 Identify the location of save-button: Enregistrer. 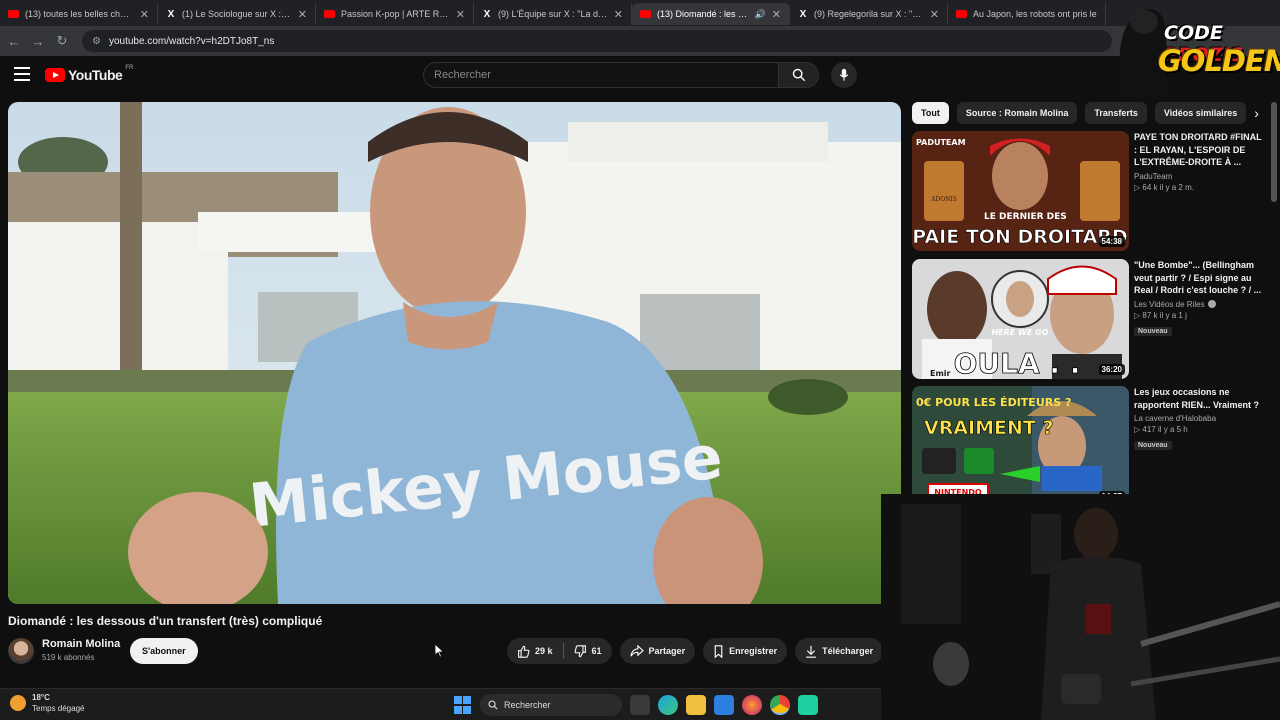
(745, 651).